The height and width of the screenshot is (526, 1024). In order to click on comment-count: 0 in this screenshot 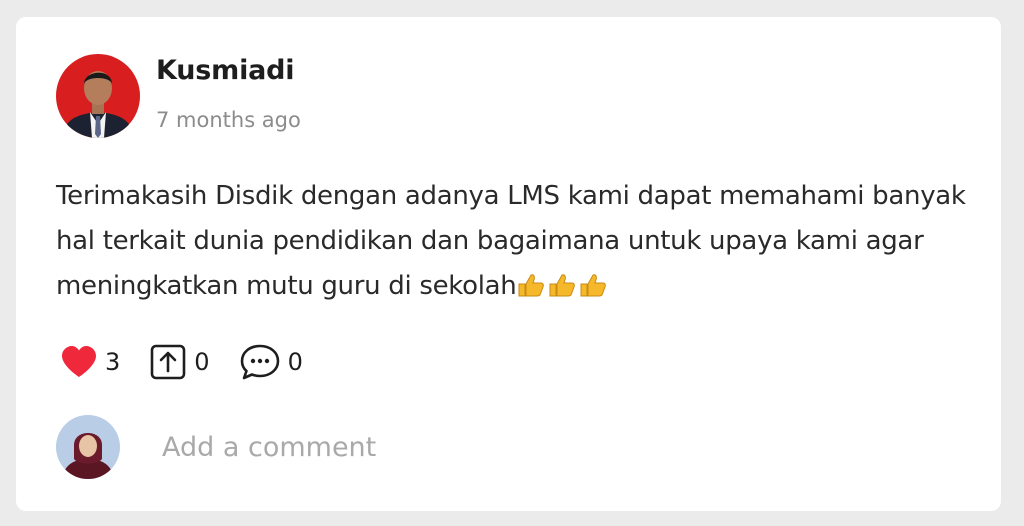, I will do `click(295, 362)`.